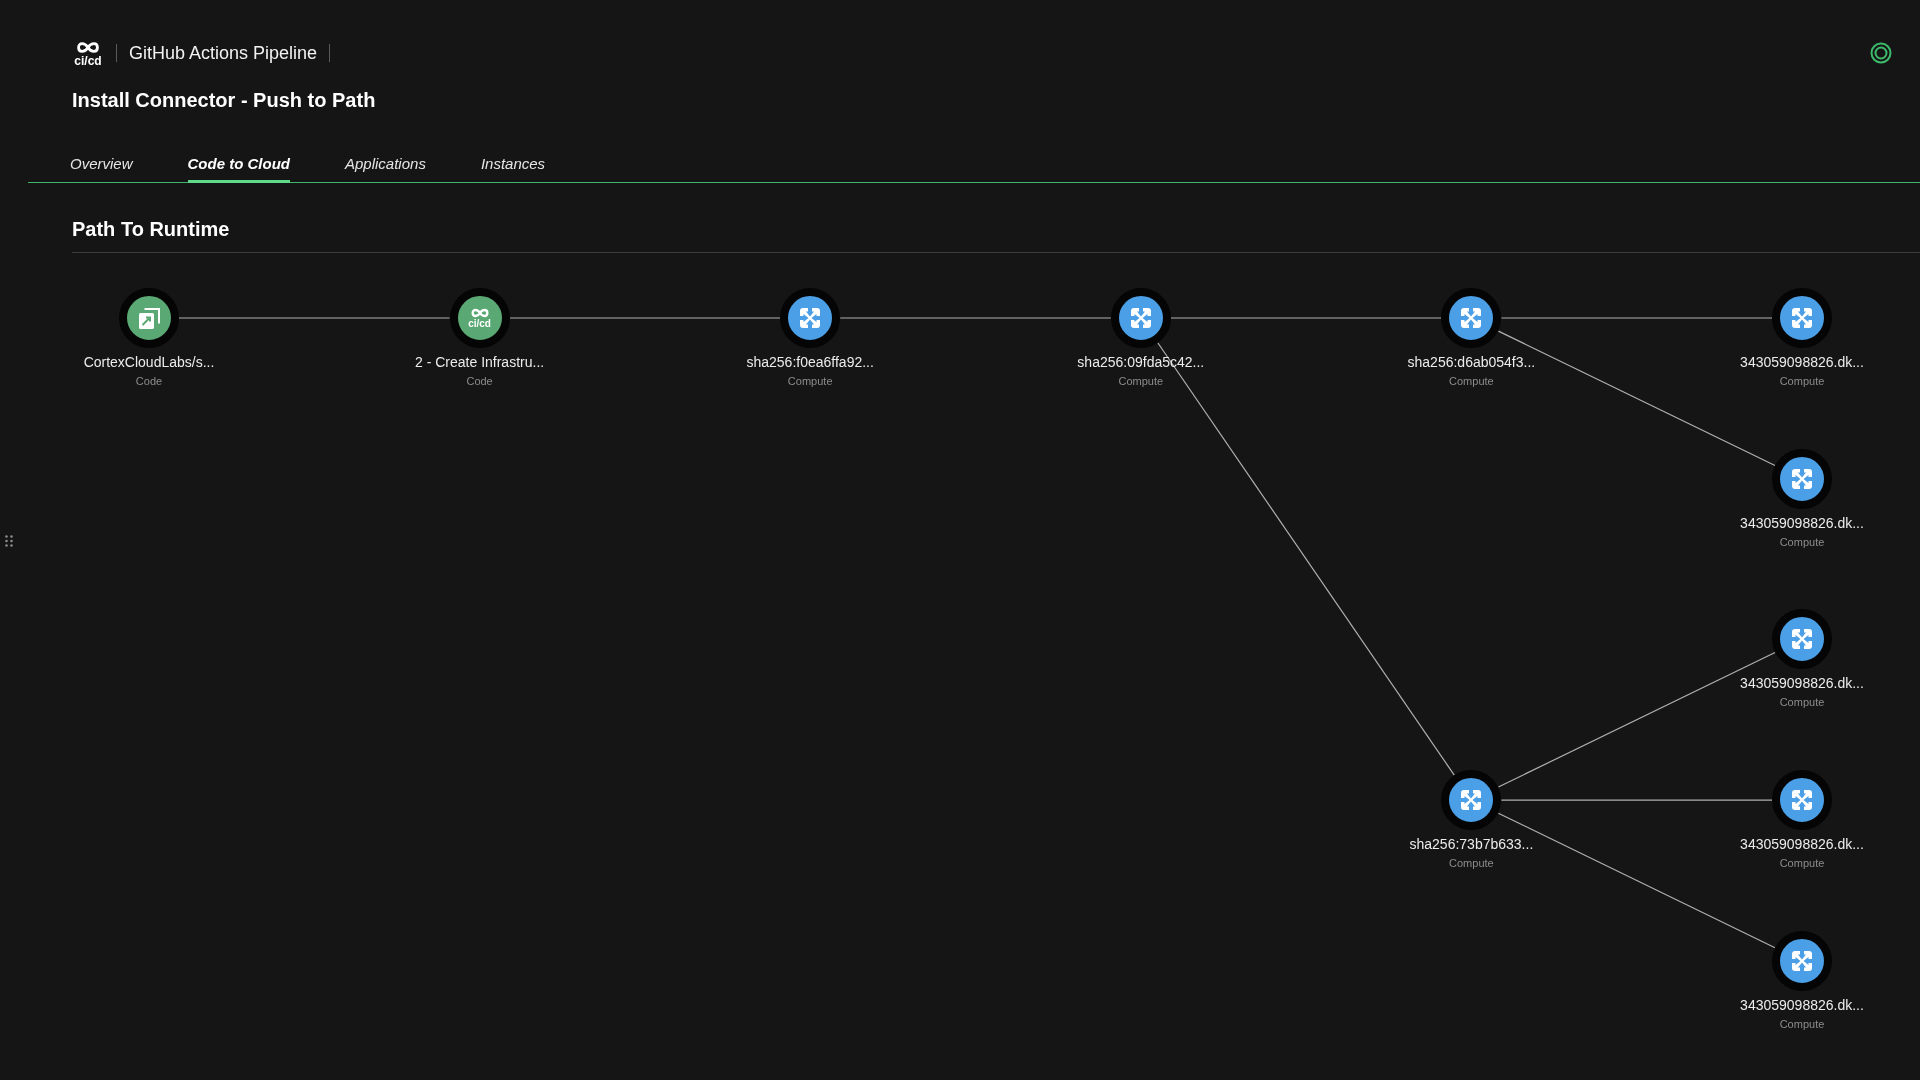  I want to click on stacked-squares-icon, so click(149, 318).